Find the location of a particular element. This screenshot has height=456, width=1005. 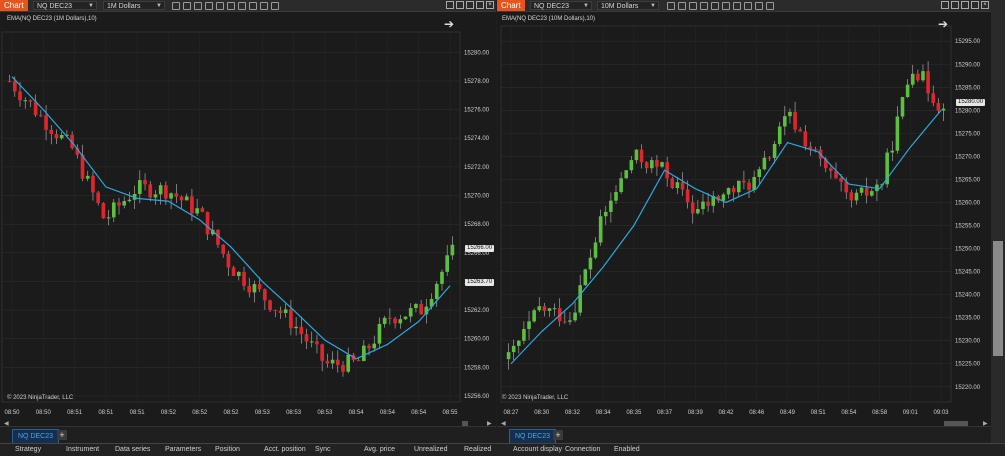

grid-header-account-display: Account display is located at coordinates (537, 449).